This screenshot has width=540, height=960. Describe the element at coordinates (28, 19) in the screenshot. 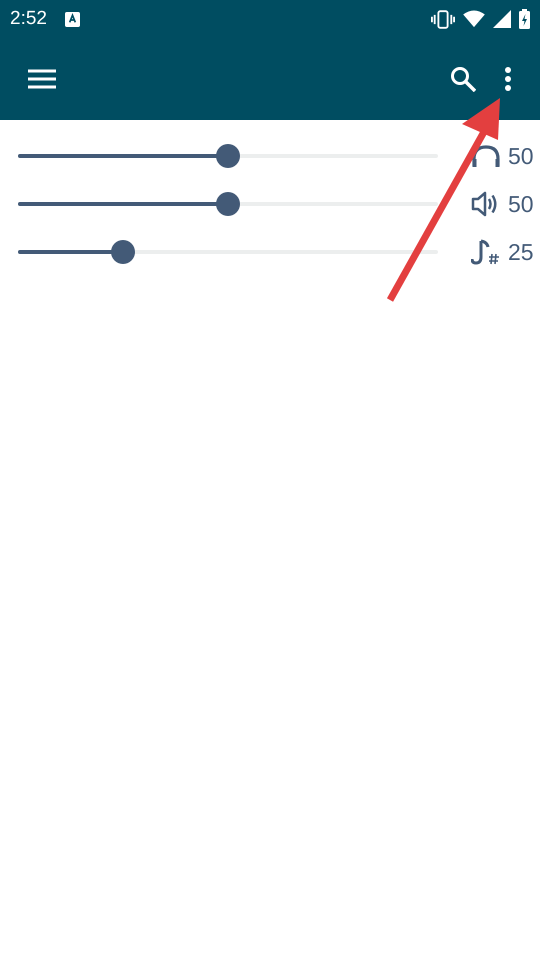

I see `clock-time: 2:52` at that location.